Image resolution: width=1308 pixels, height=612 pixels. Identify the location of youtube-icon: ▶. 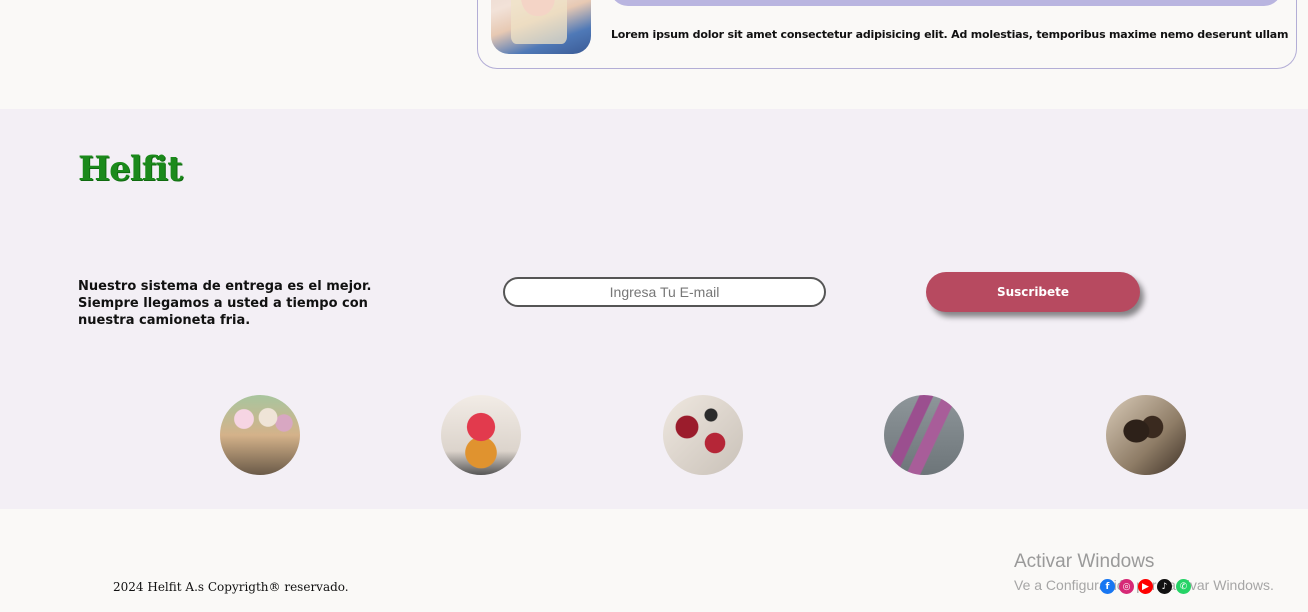
(1145, 586).